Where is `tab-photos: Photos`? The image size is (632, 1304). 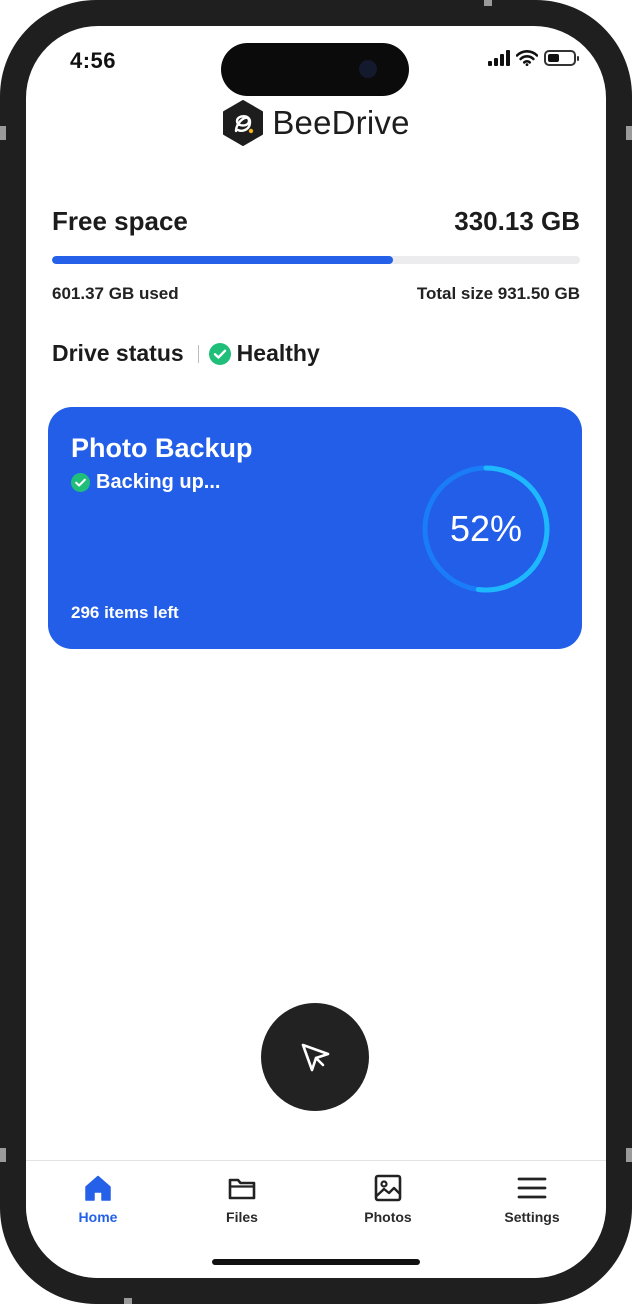
tab-photos: Photos is located at coordinates (388, 1199).